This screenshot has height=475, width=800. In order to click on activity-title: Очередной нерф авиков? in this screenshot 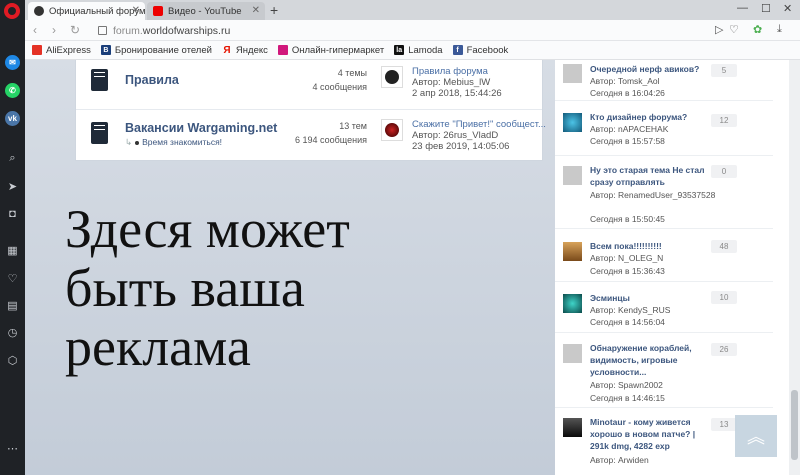, I will do `click(649, 69)`.